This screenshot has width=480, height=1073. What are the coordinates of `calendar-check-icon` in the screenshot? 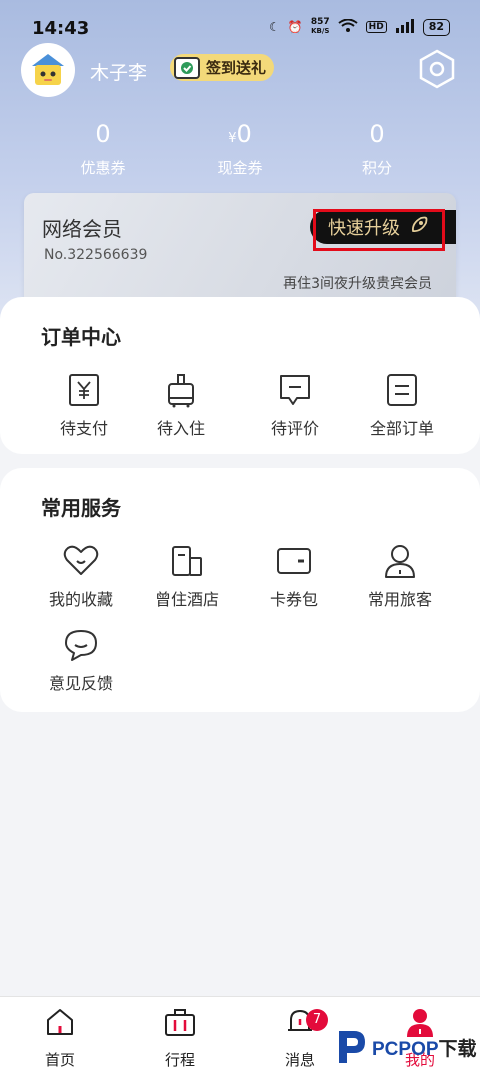 It's located at (187, 67).